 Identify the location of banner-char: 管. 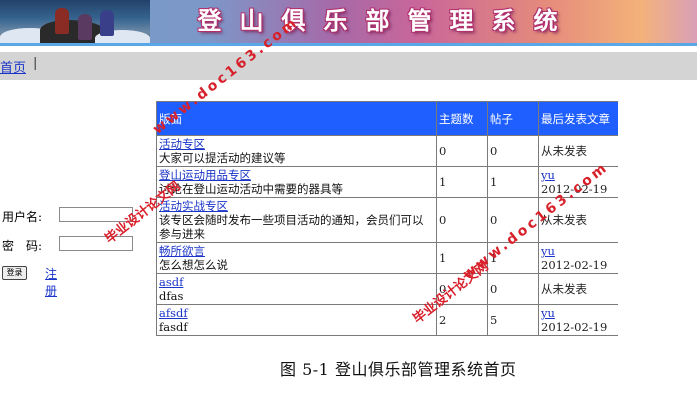
(419, 21).